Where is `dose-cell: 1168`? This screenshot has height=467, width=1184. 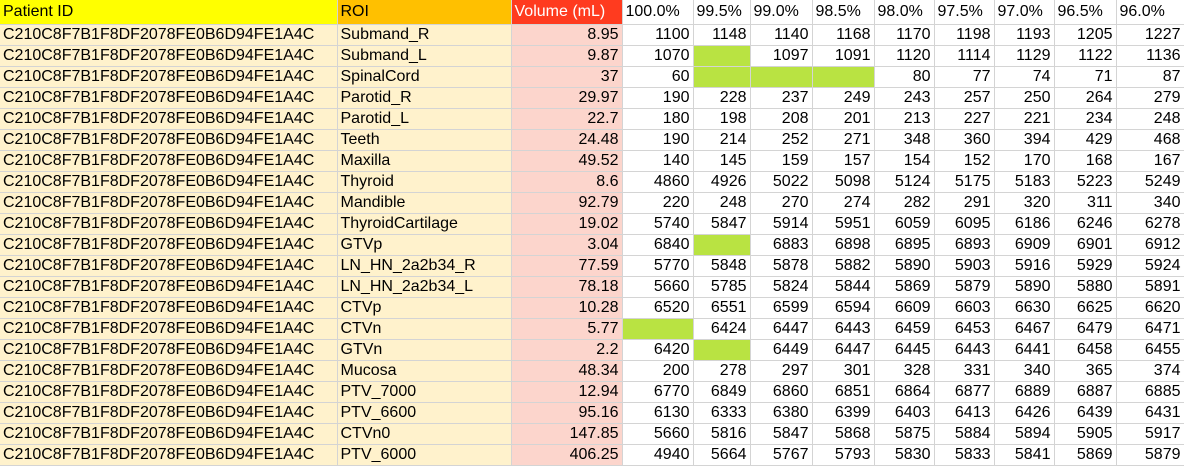
dose-cell: 1168 is located at coordinates (843, 35).